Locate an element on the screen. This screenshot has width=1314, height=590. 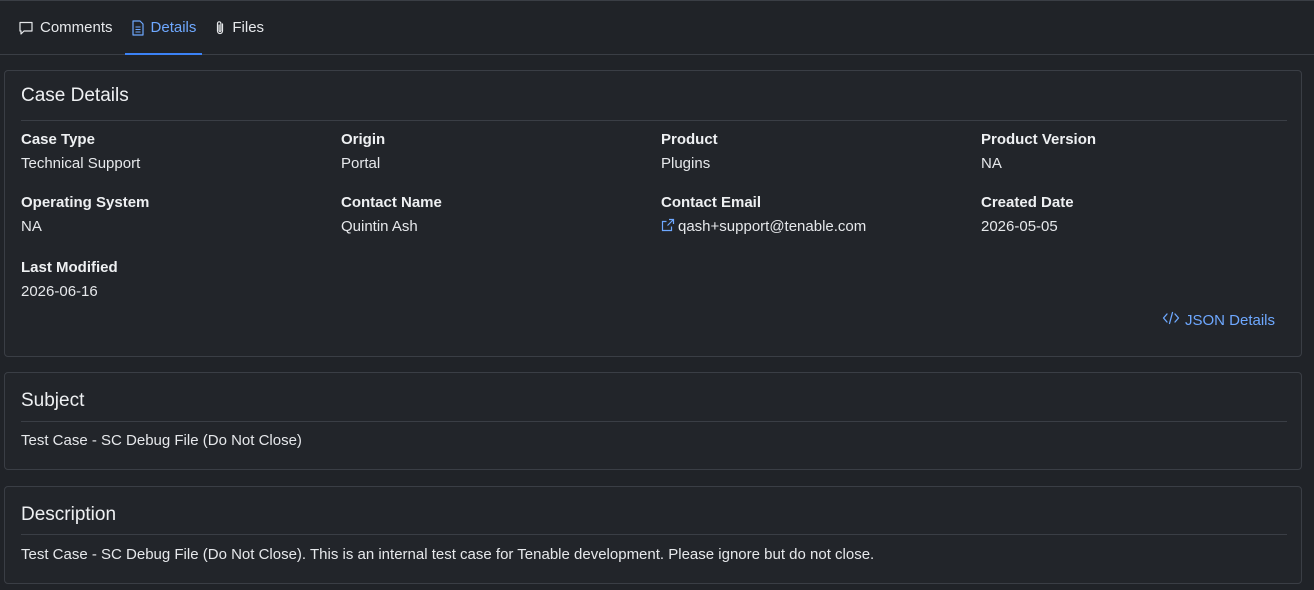
field-created-date: Created Date 2026-05-05 is located at coordinates (1131, 215).